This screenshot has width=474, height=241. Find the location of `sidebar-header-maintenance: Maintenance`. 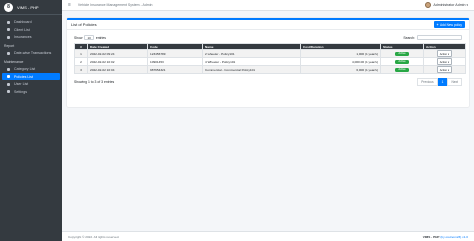

sidebar-header-maintenance: Maintenance is located at coordinates (14, 62).